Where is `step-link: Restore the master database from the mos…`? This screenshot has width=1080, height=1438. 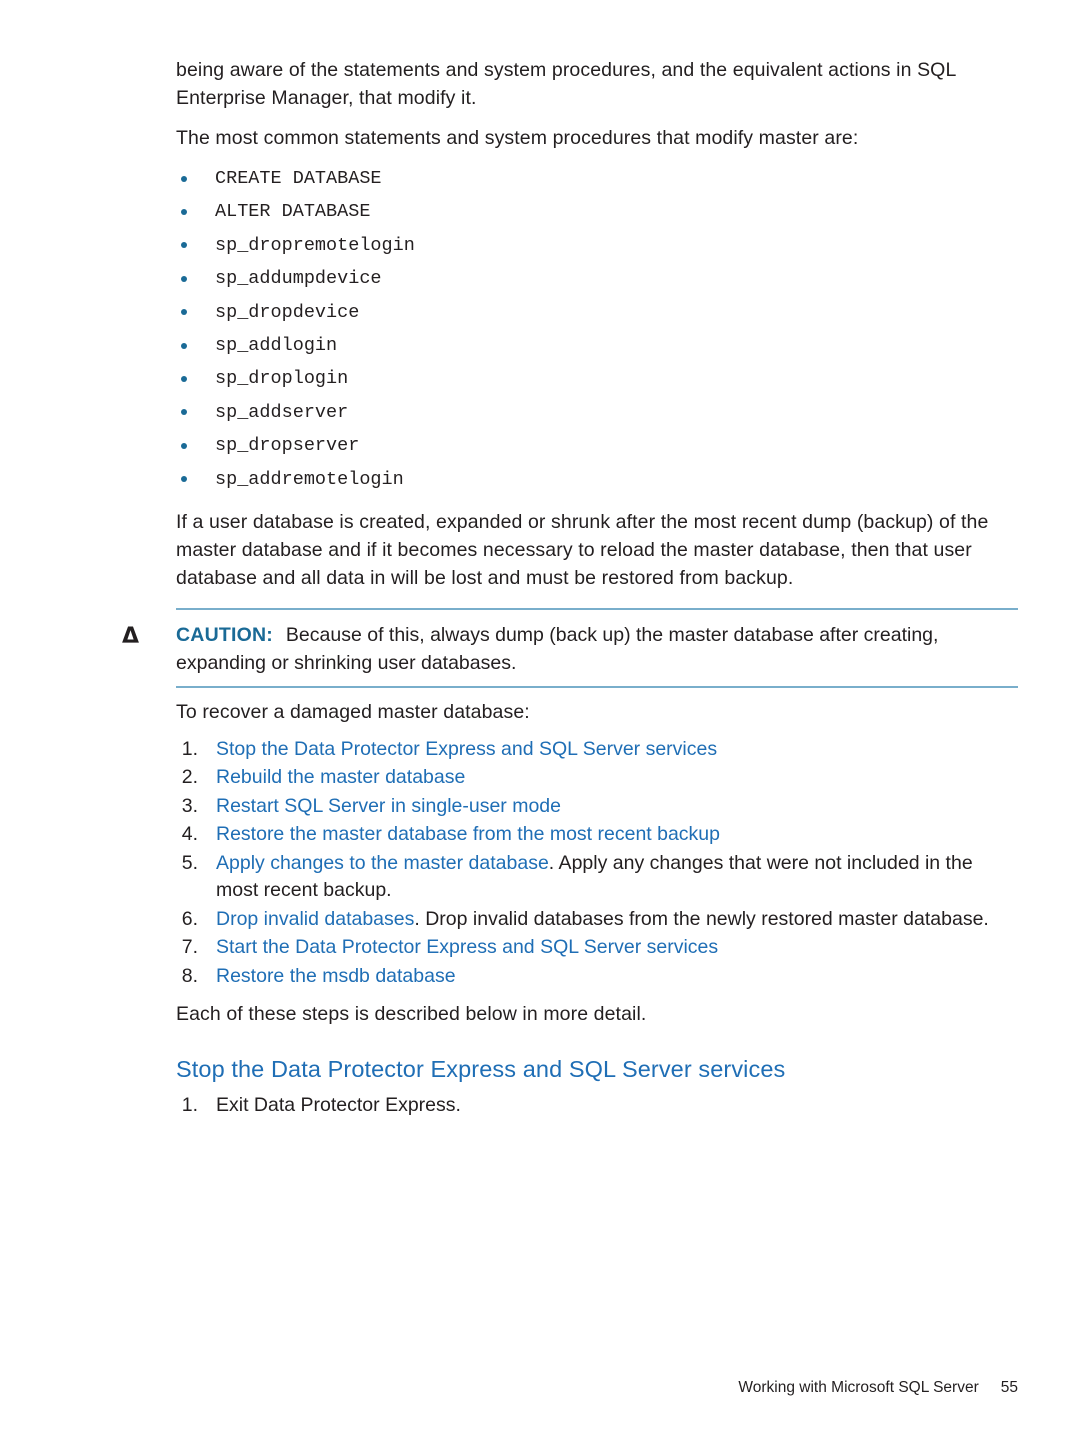
step-link: Restore the master database from the mos… is located at coordinates (468, 834).